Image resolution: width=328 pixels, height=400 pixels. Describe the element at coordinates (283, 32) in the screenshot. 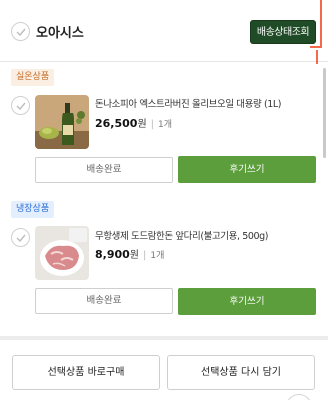

I see `delivery-status-button: 배송상태조회` at that location.